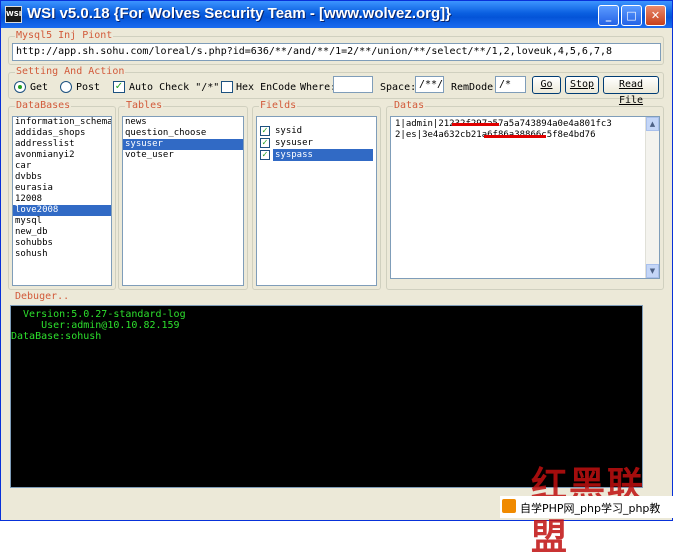 This screenshot has height=560, width=673. What do you see at coordinates (509, 506) in the screenshot?
I see `site-logo-icon` at bounding box center [509, 506].